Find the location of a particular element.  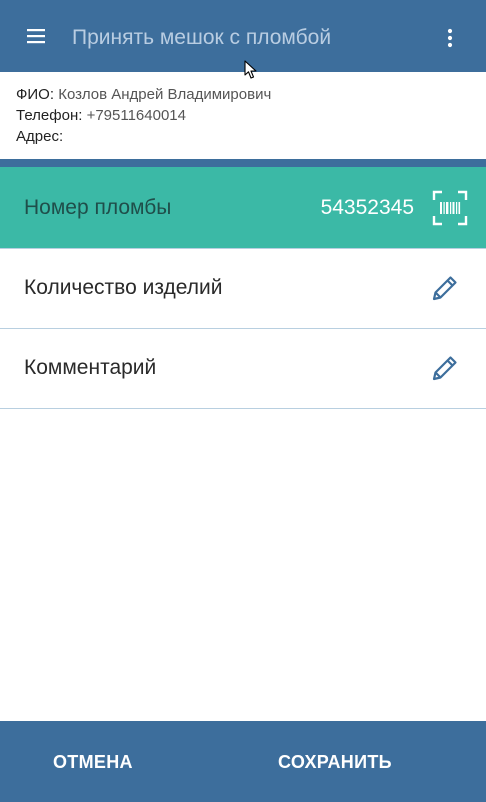

hamburger-menu-icon is located at coordinates (36, 36).